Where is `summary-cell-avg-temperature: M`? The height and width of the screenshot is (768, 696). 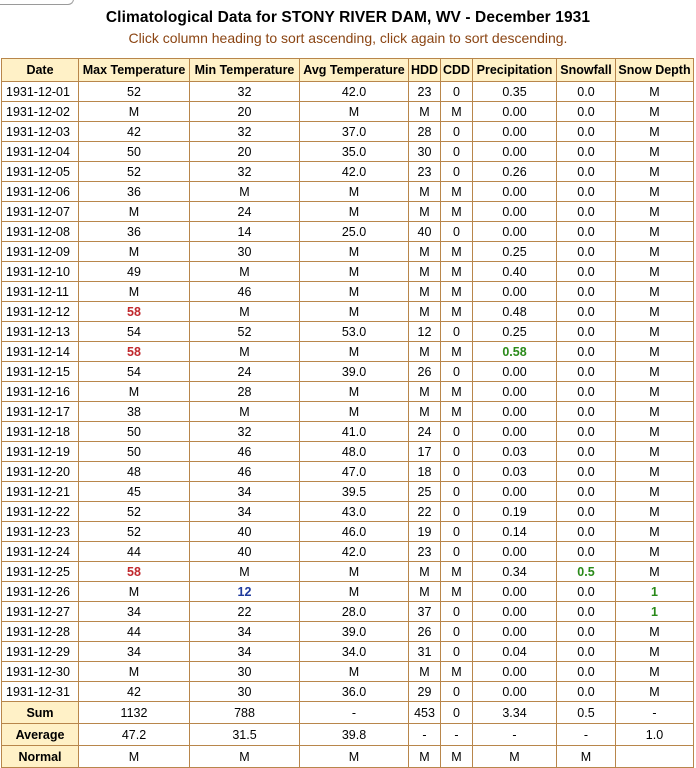
summary-cell-avg-temperature: M is located at coordinates (354, 756).